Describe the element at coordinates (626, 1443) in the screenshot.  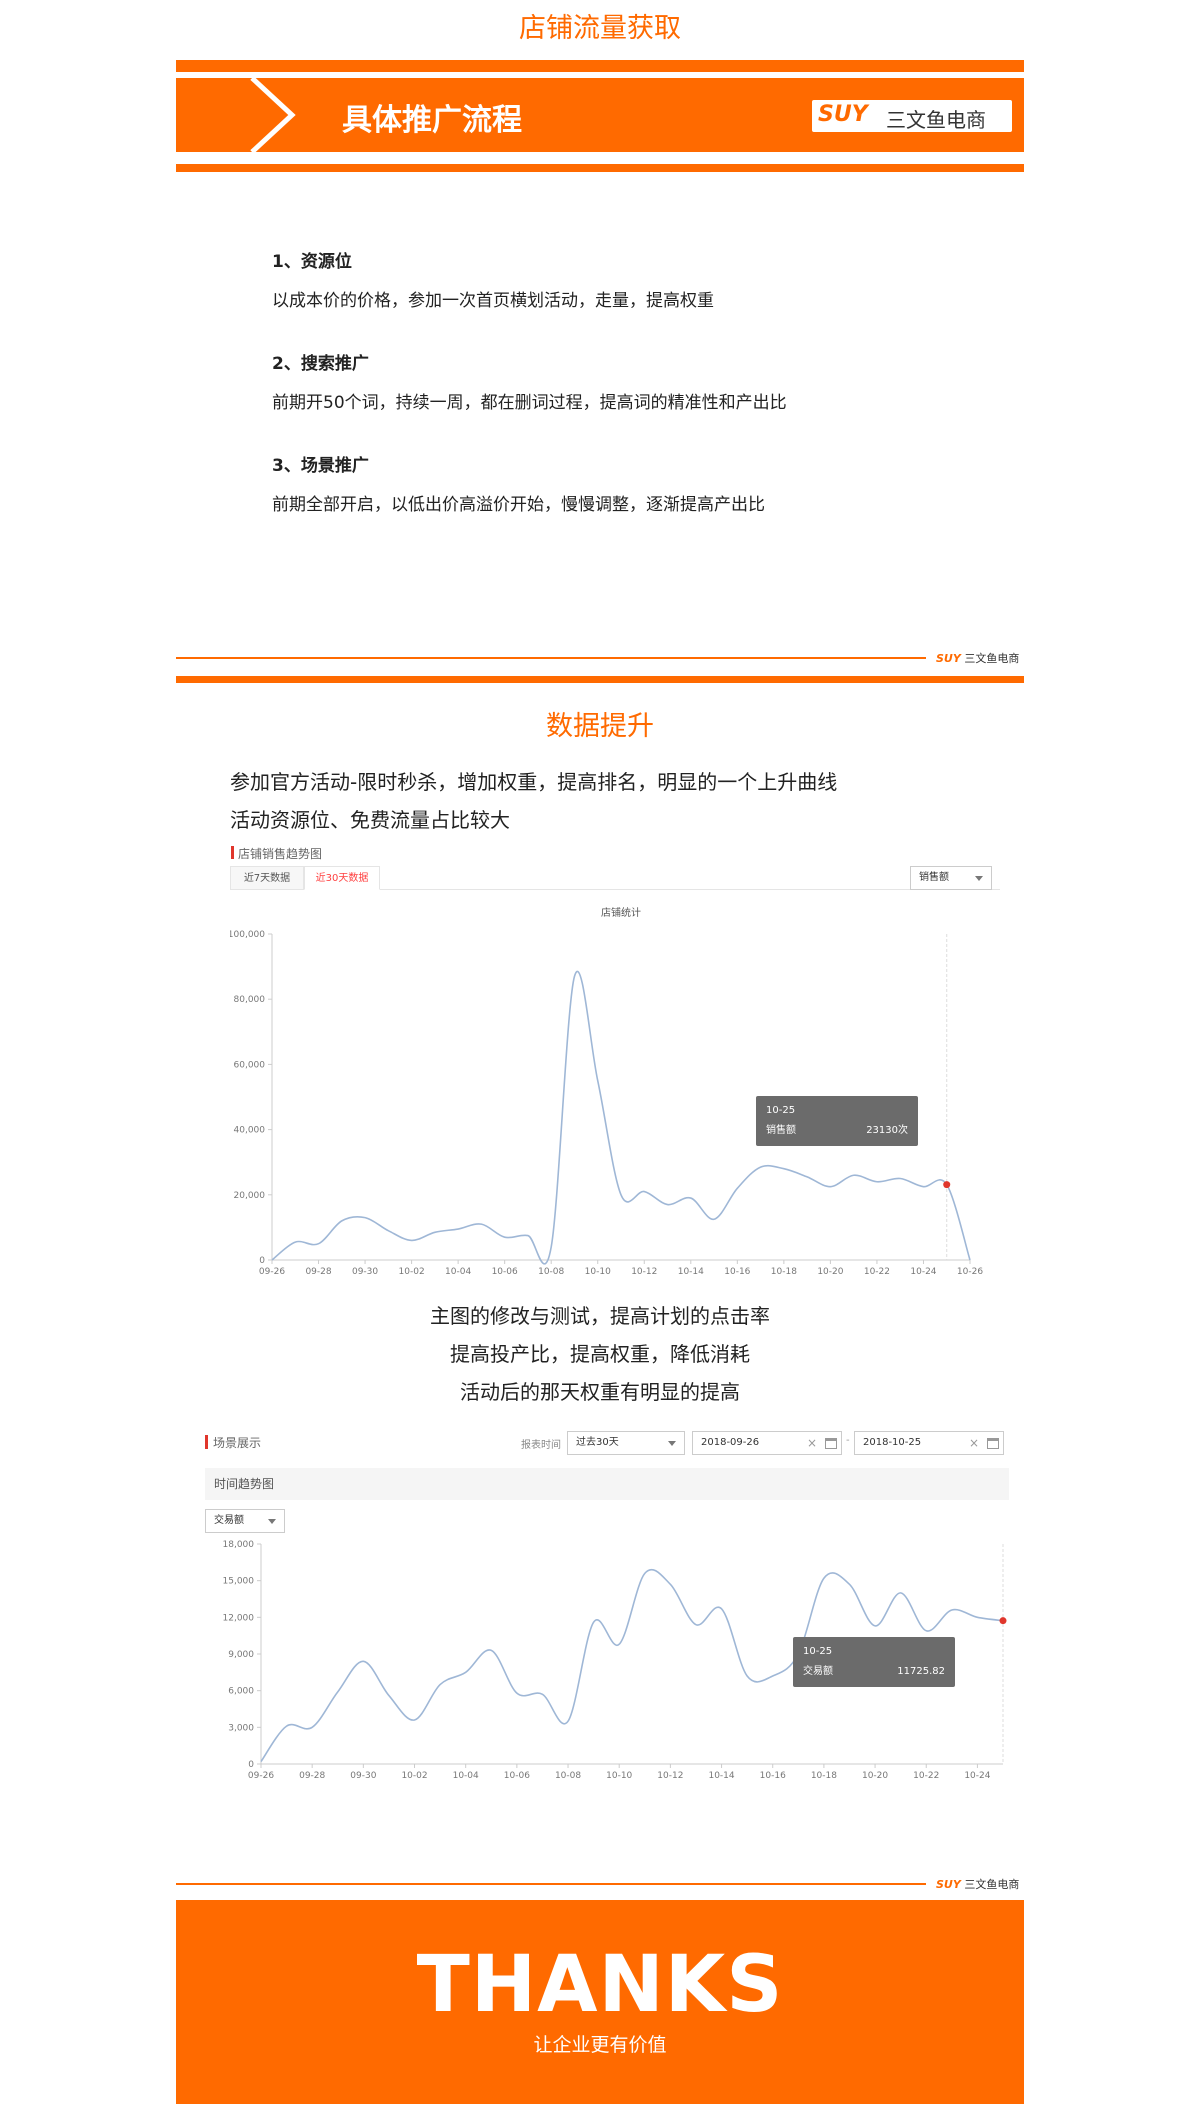
I see `period-select: 过去30天` at that location.